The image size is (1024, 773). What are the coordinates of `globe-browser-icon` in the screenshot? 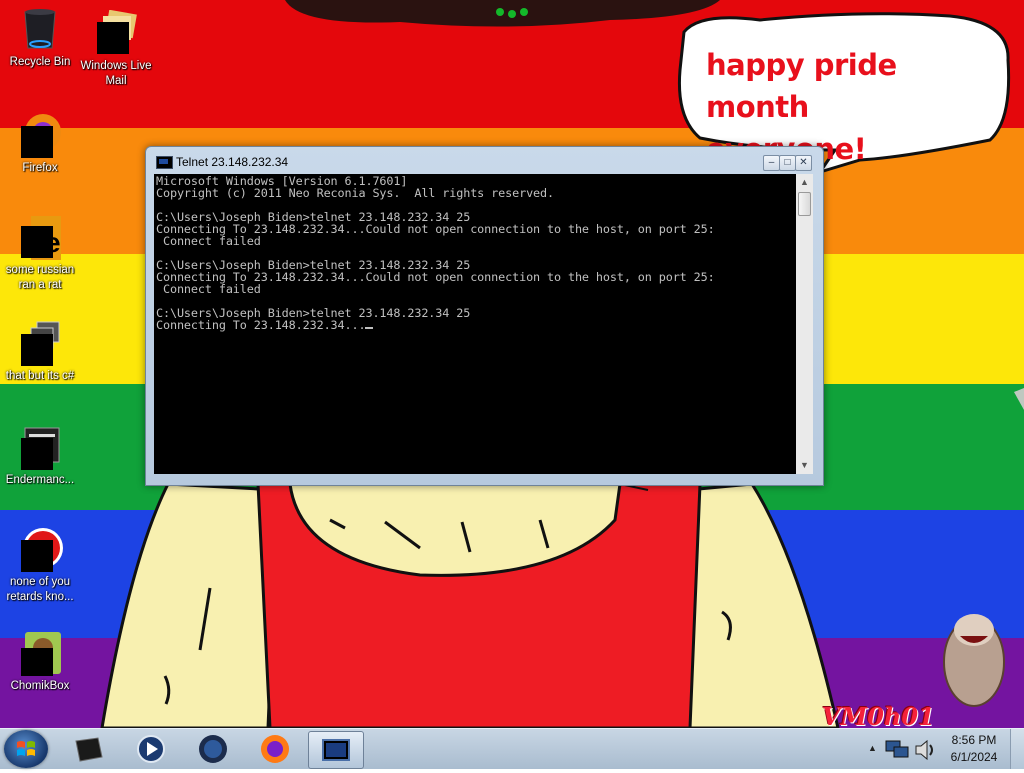 It's located at (213, 749).